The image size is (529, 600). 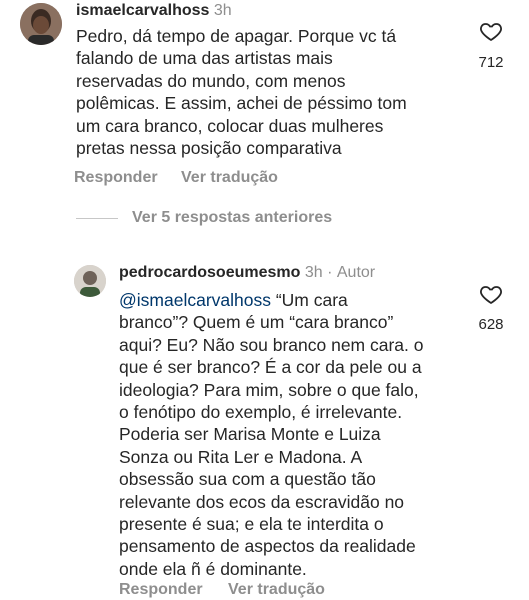 I want to click on view-replies-button: Ver 5 respostas anteriores, so click(x=204, y=218).